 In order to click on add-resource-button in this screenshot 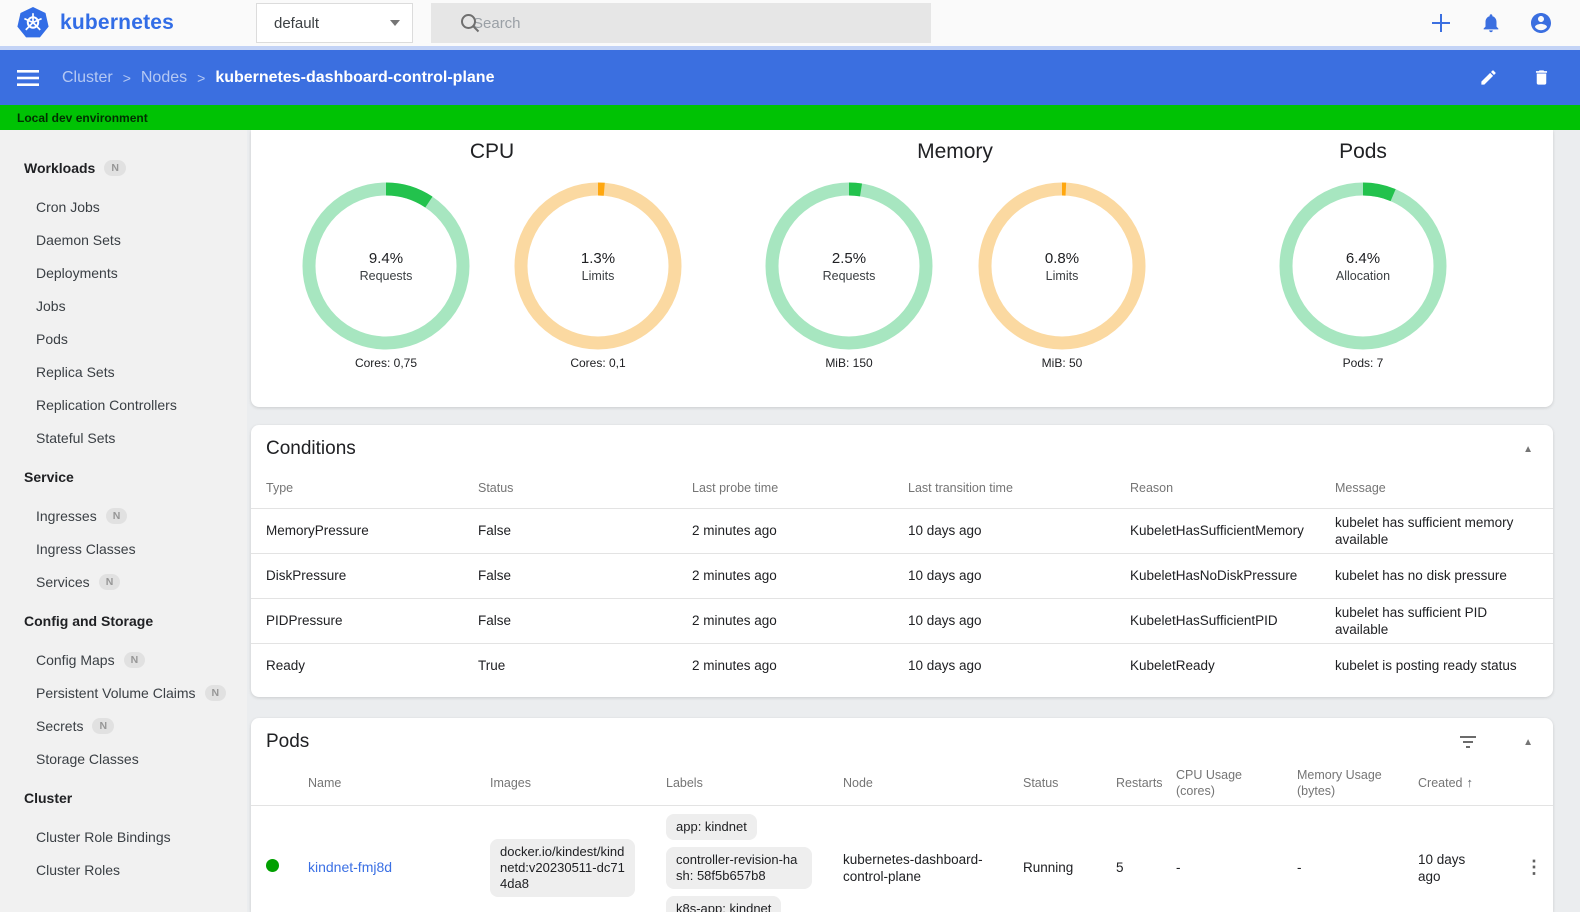, I will do `click(1441, 23)`.